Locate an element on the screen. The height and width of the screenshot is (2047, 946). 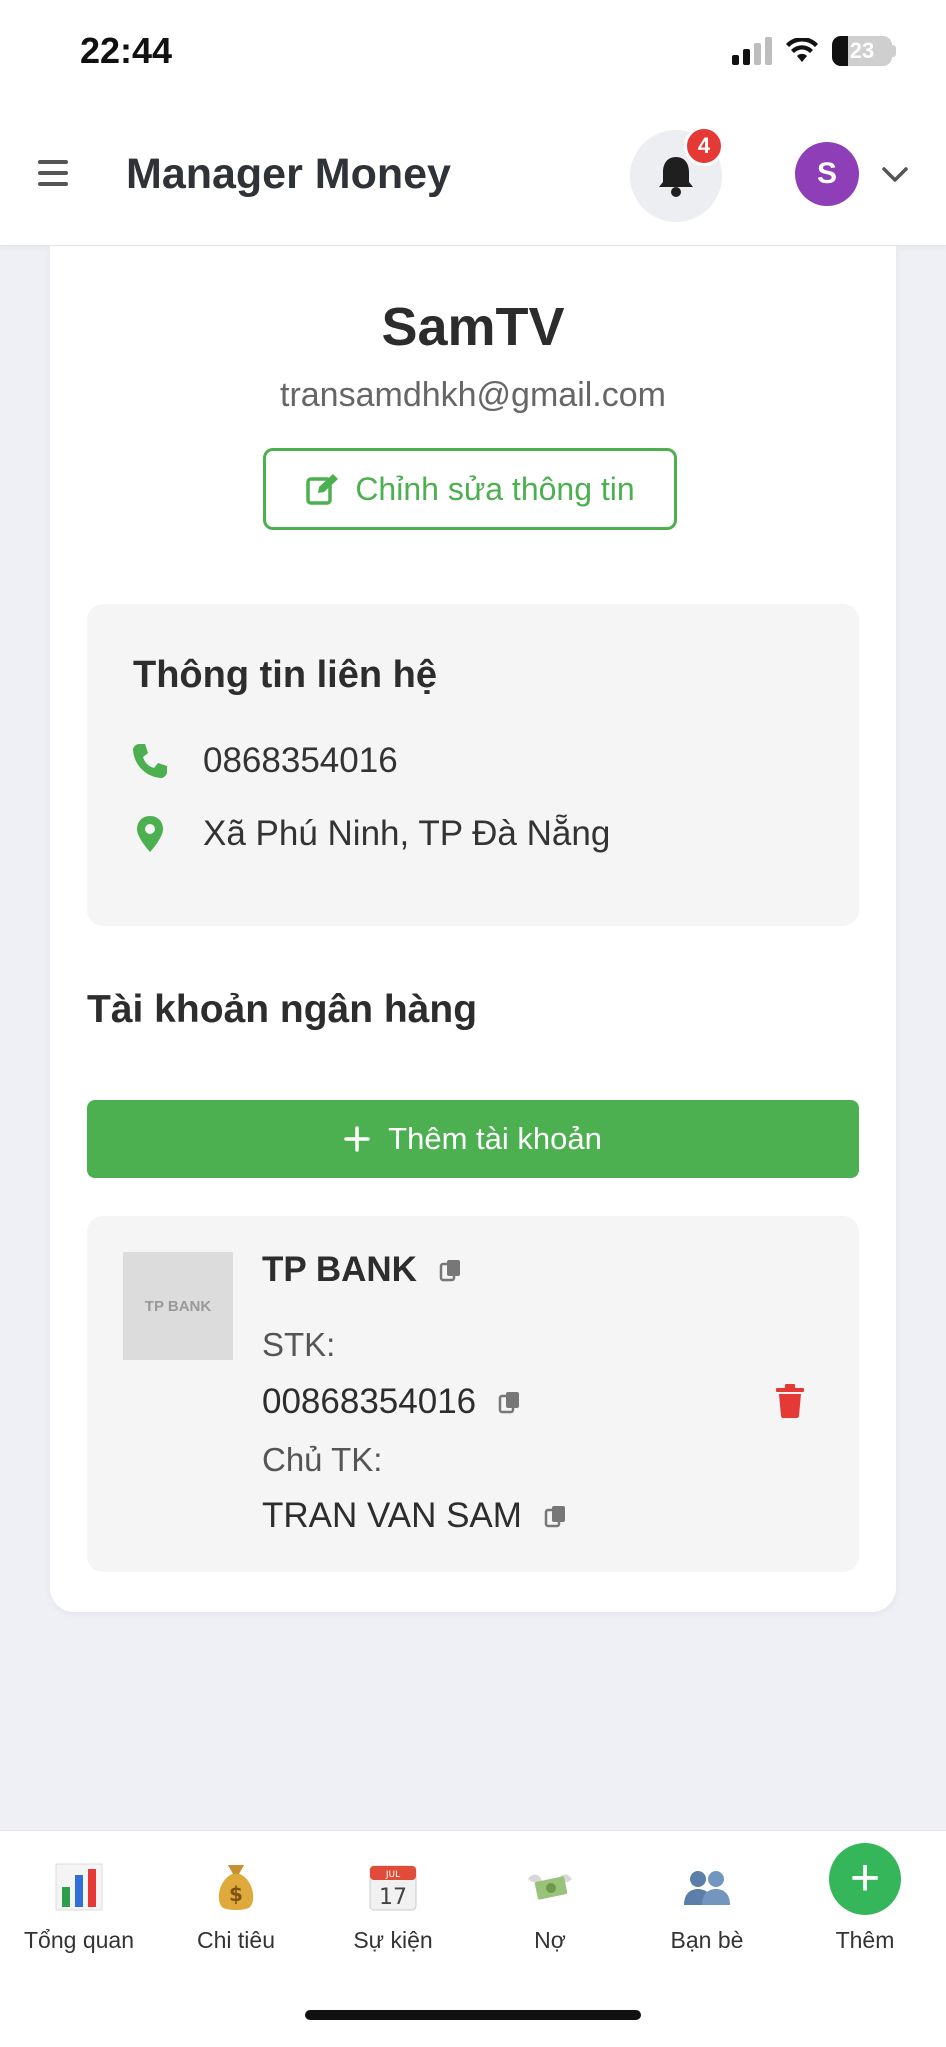
wifi-icon is located at coordinates (802, 50).